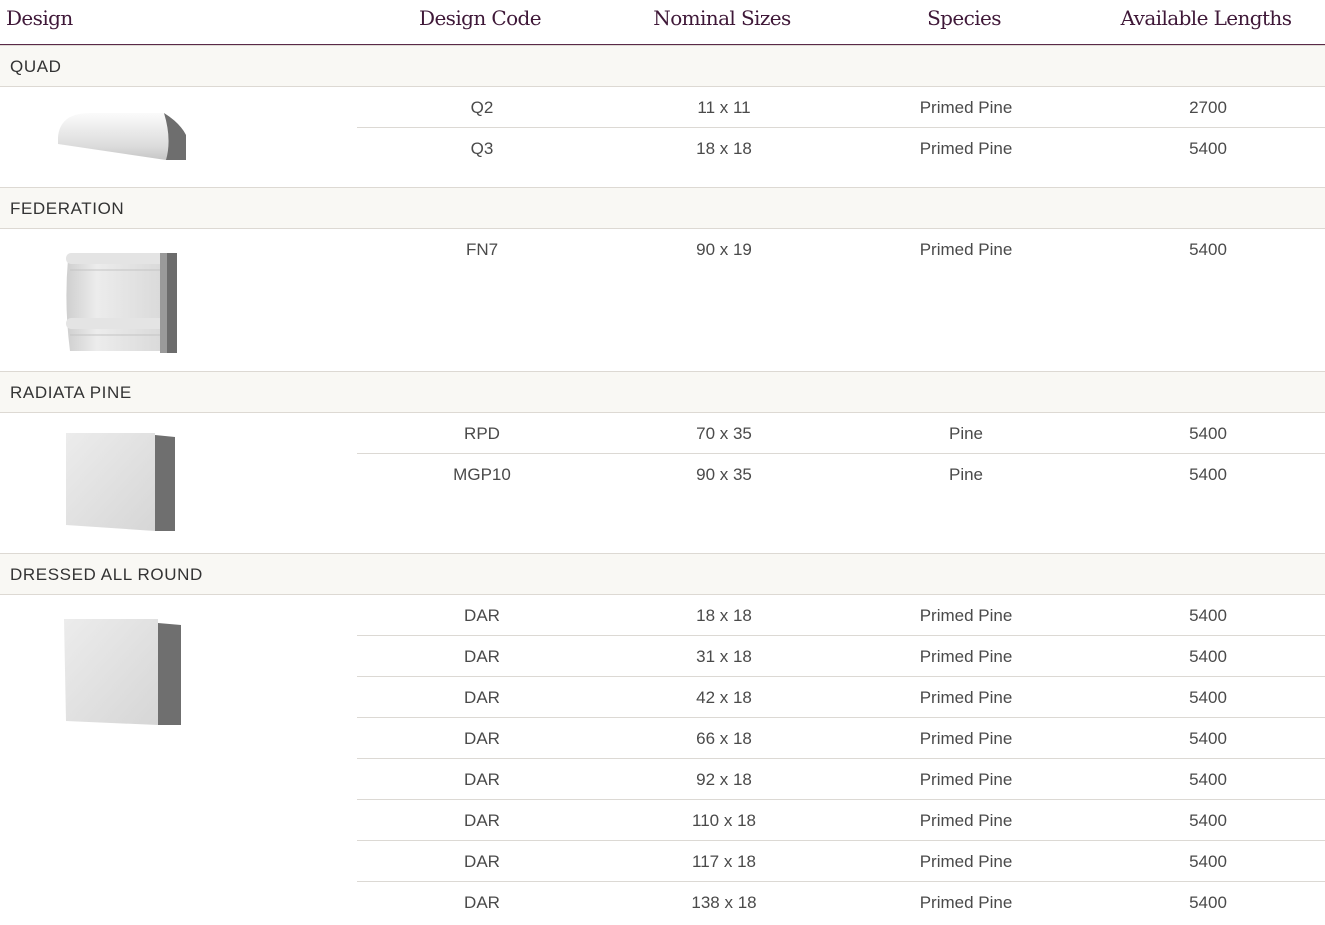  What do you see at coordinates (662, 392) in the screenshot?
I see `section-header-radiata-pine: RADIATA PINE` at bounding box center [662, 392].